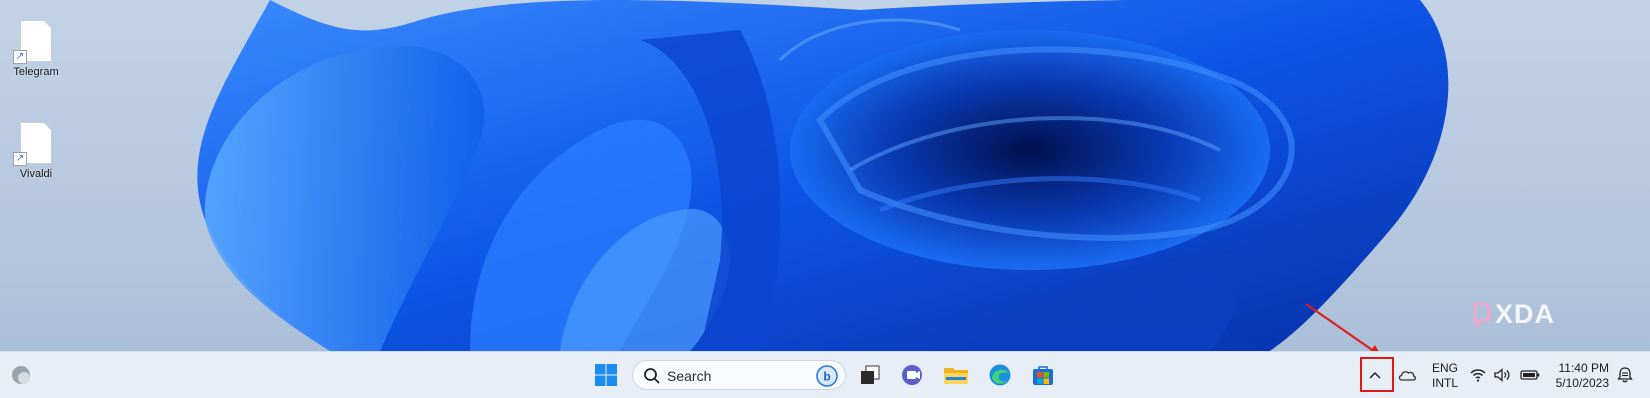 The height and width of the screenshot is (398, 1650). I want to click on desktop-icon-label: Vivaldi, so click(36, 174).